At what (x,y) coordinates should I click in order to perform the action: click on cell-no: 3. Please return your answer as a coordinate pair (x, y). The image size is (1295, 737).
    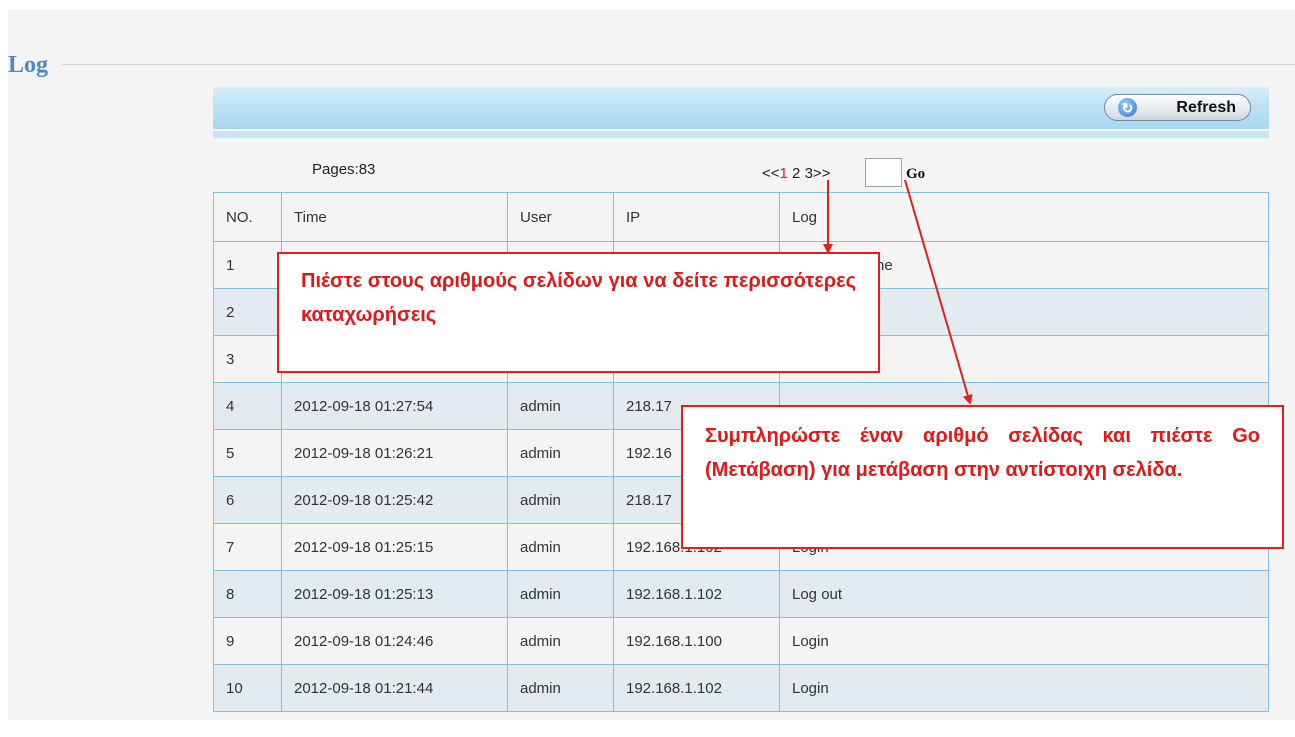
    Looking at the image, I should click on (247, 359).